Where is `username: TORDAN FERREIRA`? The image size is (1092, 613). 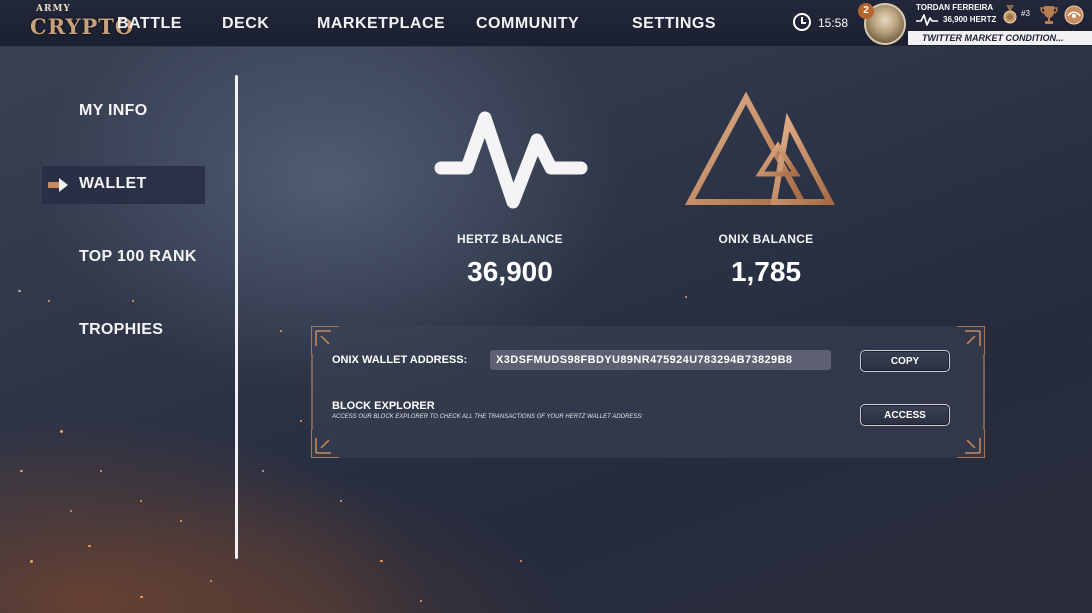 username: TORDAN FERREIRA is located at coordinates (955, 7).